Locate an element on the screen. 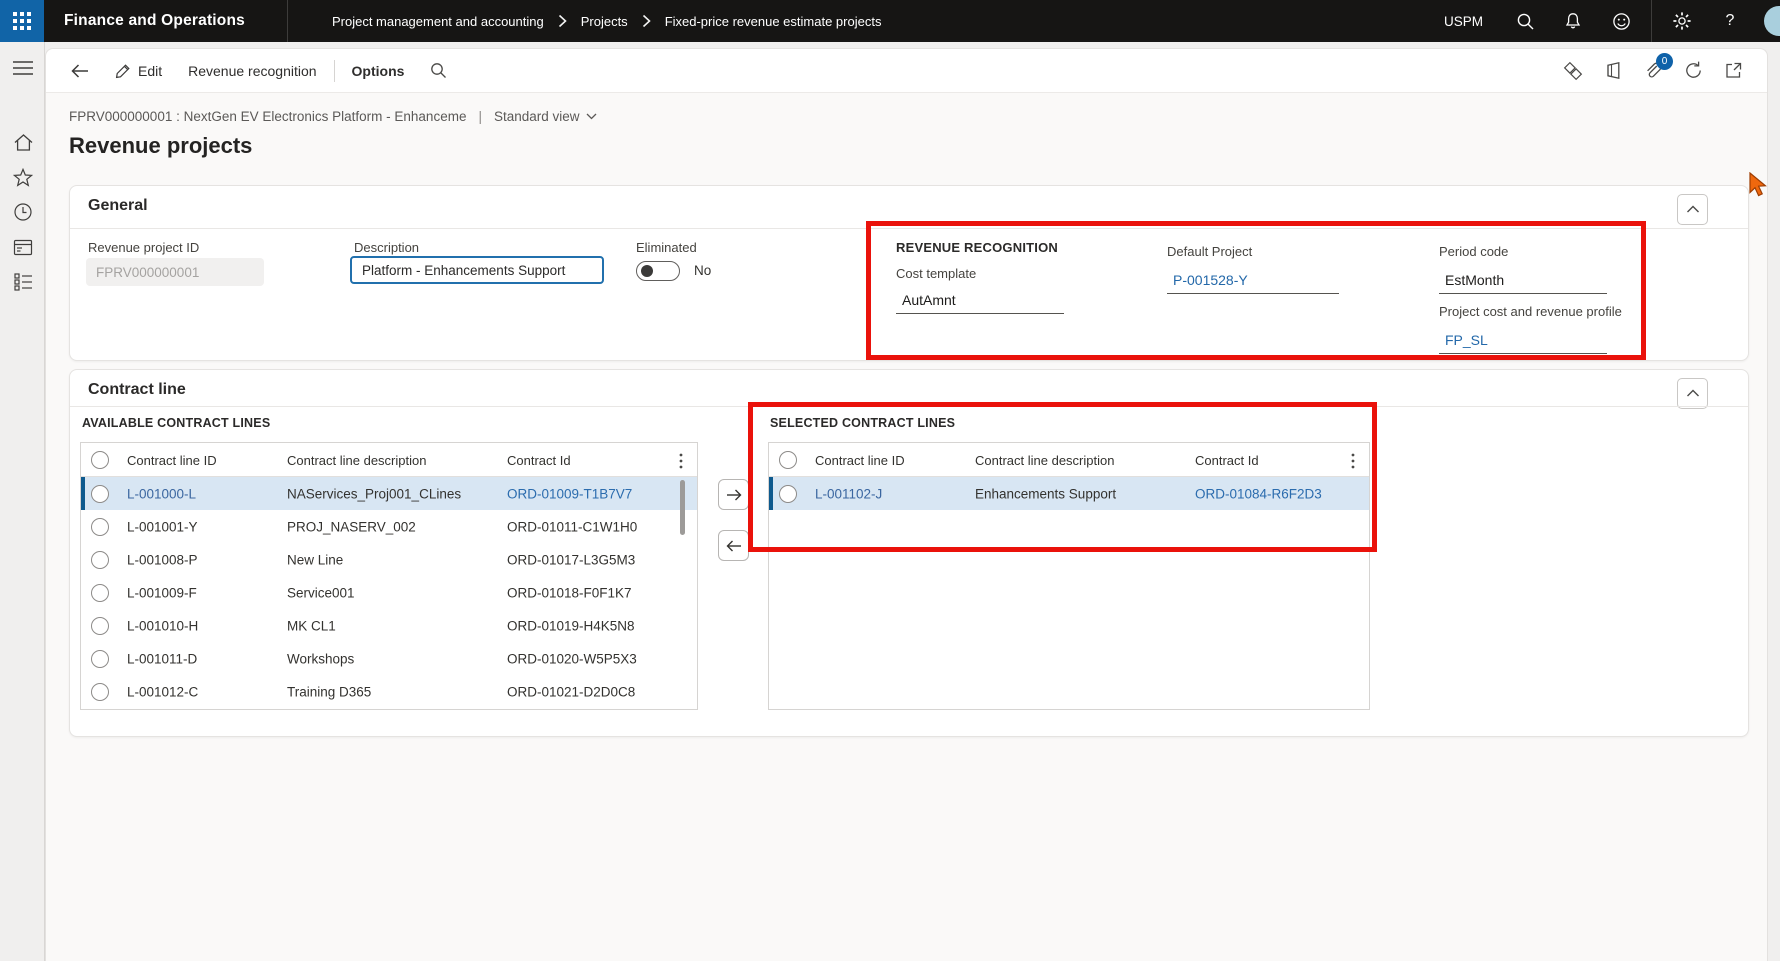 This screenshot has height=961, width=1780. contract-id-cell: ORD-01018-F0F1K7 is located at coordinates (569, 592).